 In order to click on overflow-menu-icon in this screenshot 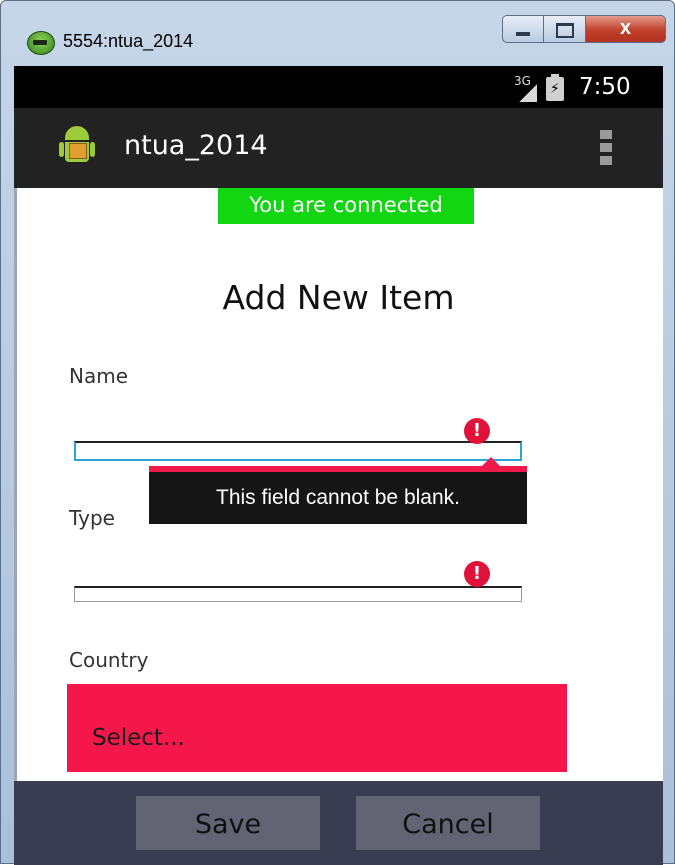, I will do `click(606, 148)`.